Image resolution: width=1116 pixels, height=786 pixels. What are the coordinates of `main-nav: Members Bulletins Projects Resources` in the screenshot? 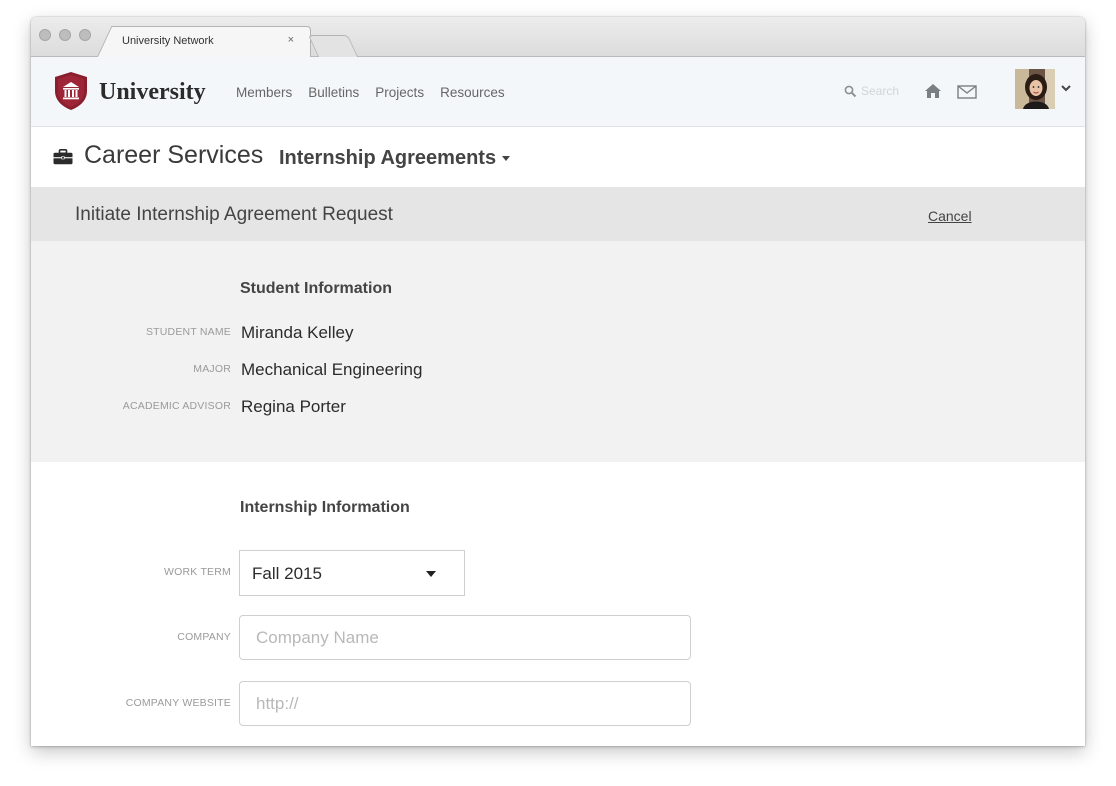 It's located at (378, 92).